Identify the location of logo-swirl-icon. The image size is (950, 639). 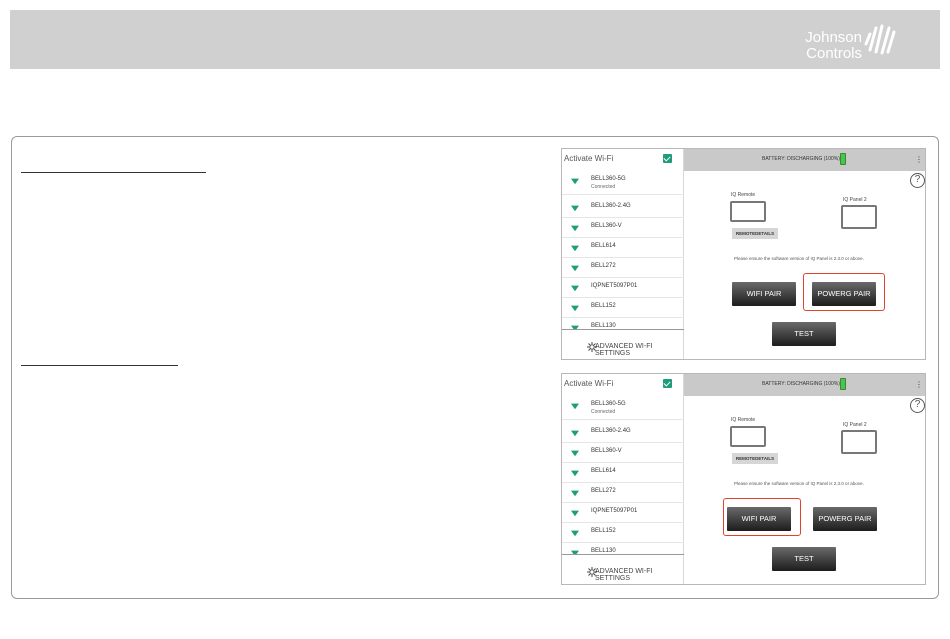
(880, 39).